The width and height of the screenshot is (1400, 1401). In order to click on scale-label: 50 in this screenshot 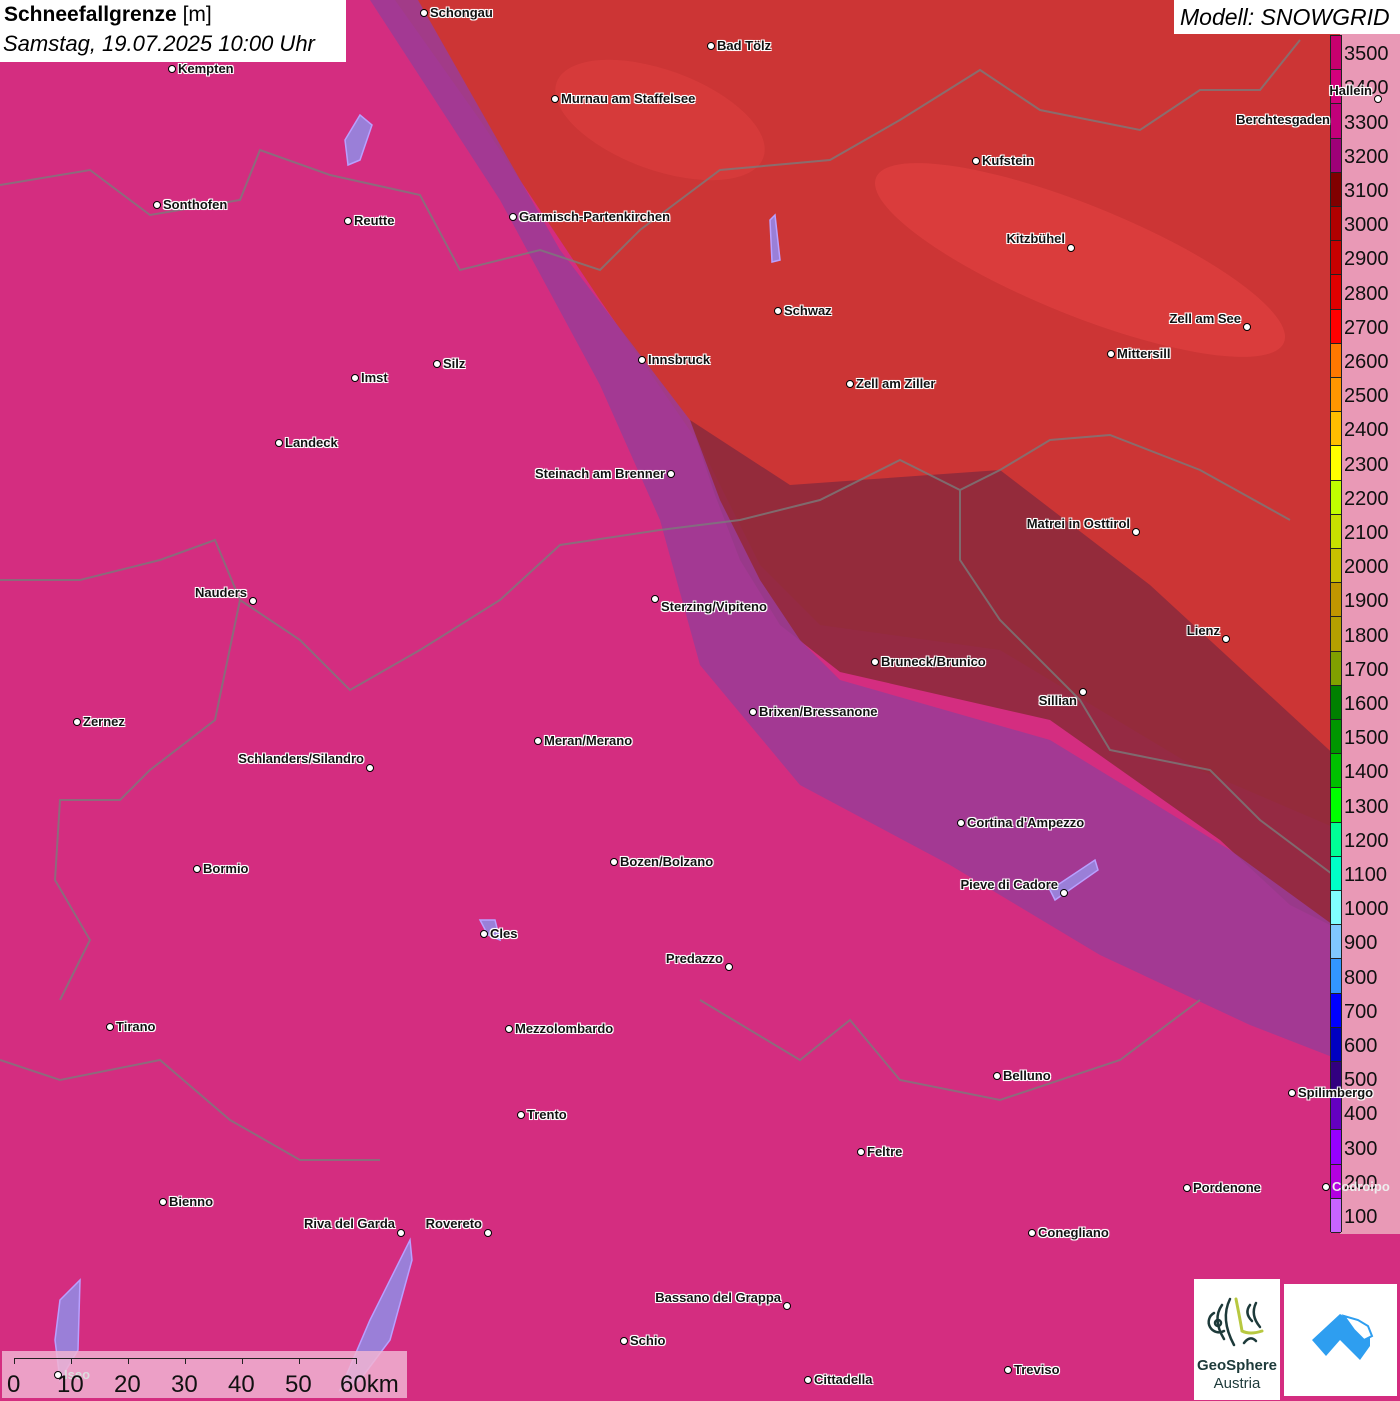, I will do `click(298, 1384)`.